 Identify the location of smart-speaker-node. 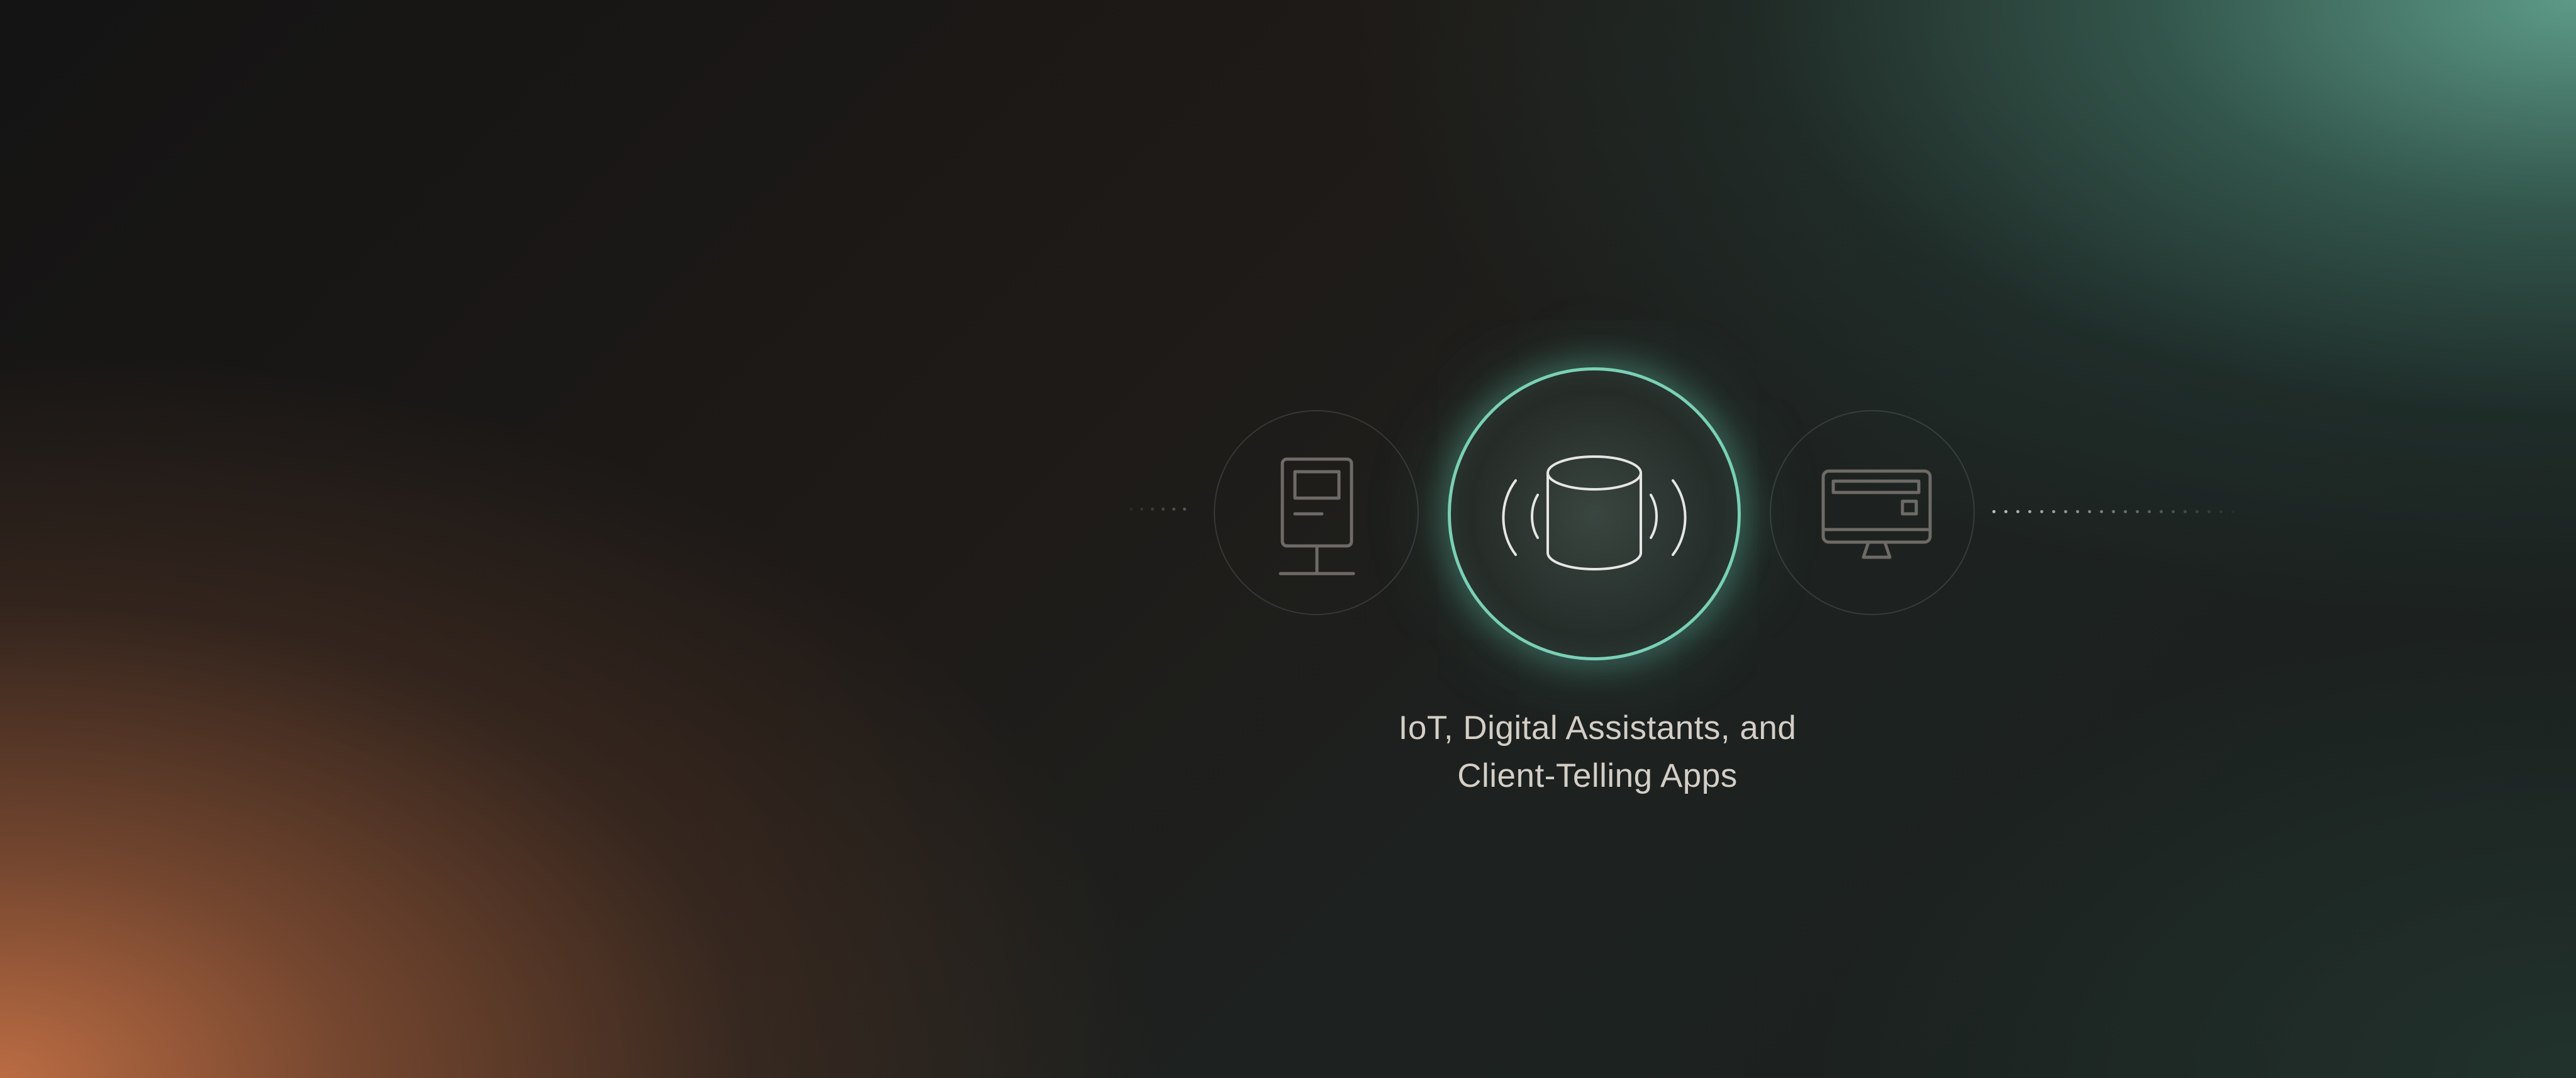
(1594, 513).